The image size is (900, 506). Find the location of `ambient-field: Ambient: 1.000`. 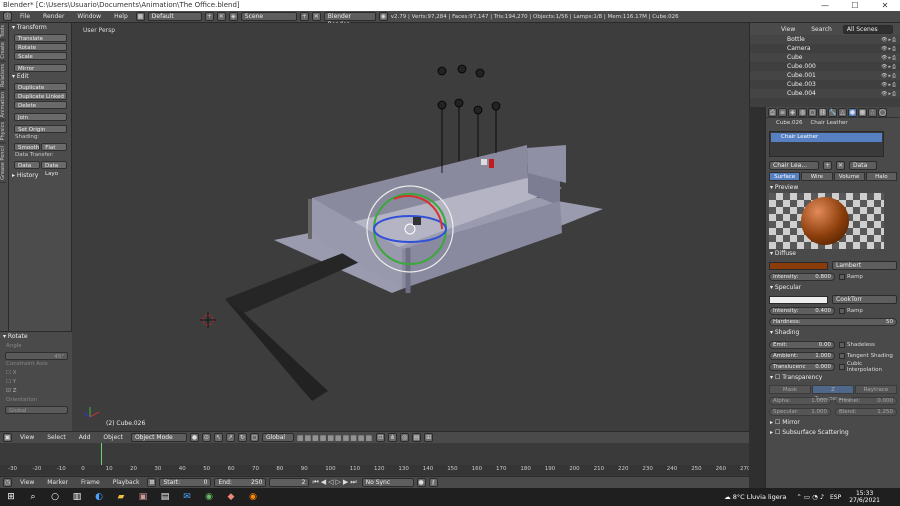

ambient-field: Ambient: 1.000 is located at coordinates (802, 355).